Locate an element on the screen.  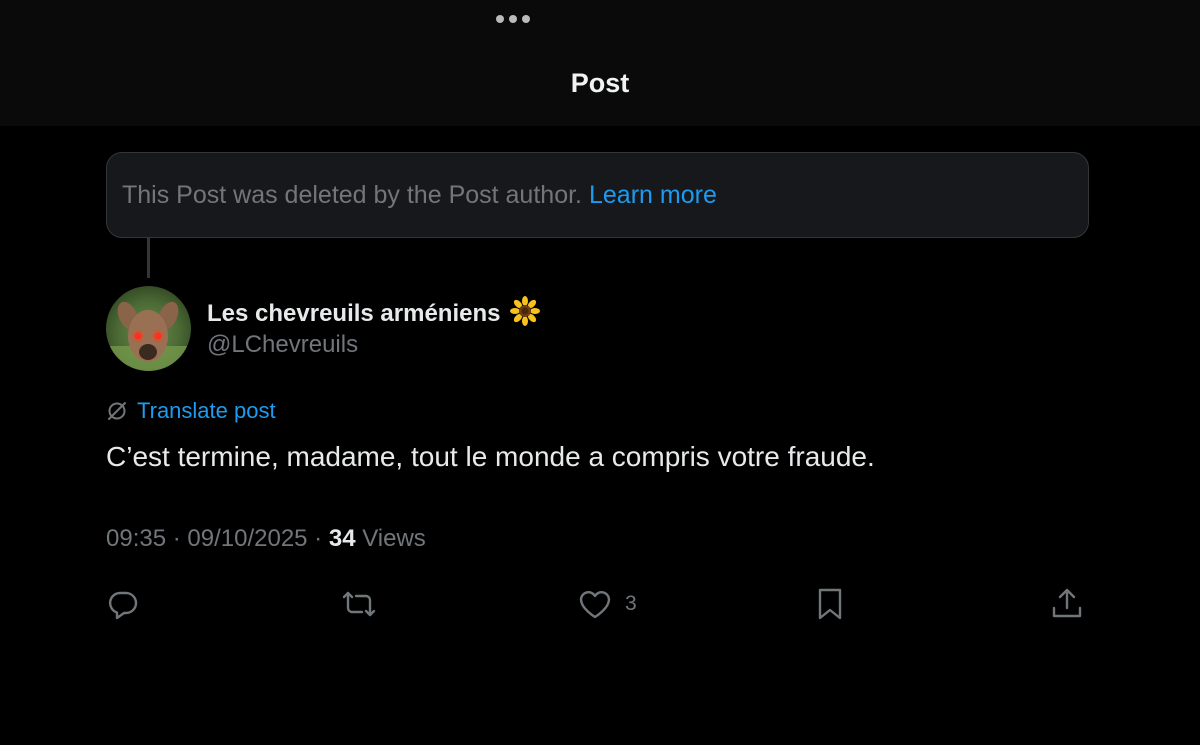
action-bar: 3 is located at coordinates (600, 604).